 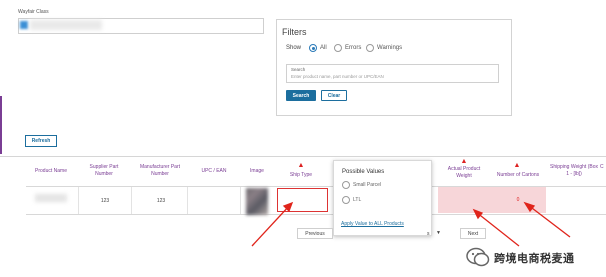 I want to click on wechat-logo-icon, so click(x=478, y=257).